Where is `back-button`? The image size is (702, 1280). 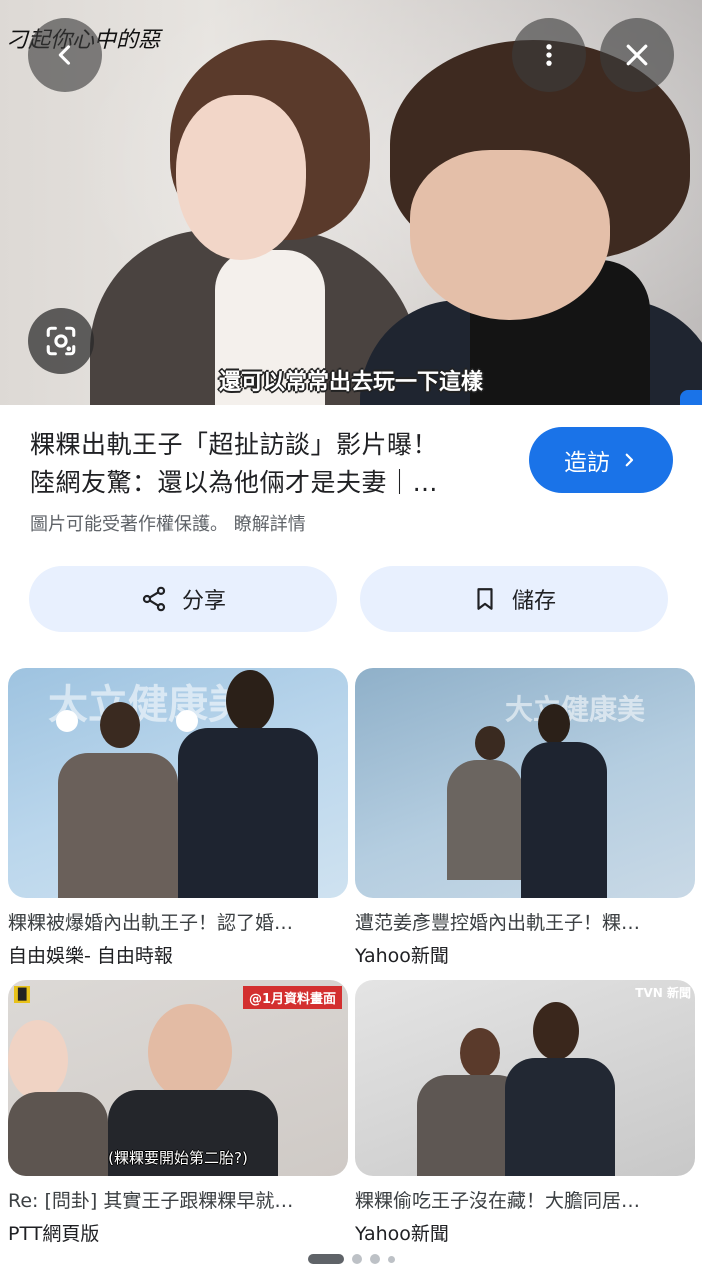
back-button is located at coordinates (65, 55).